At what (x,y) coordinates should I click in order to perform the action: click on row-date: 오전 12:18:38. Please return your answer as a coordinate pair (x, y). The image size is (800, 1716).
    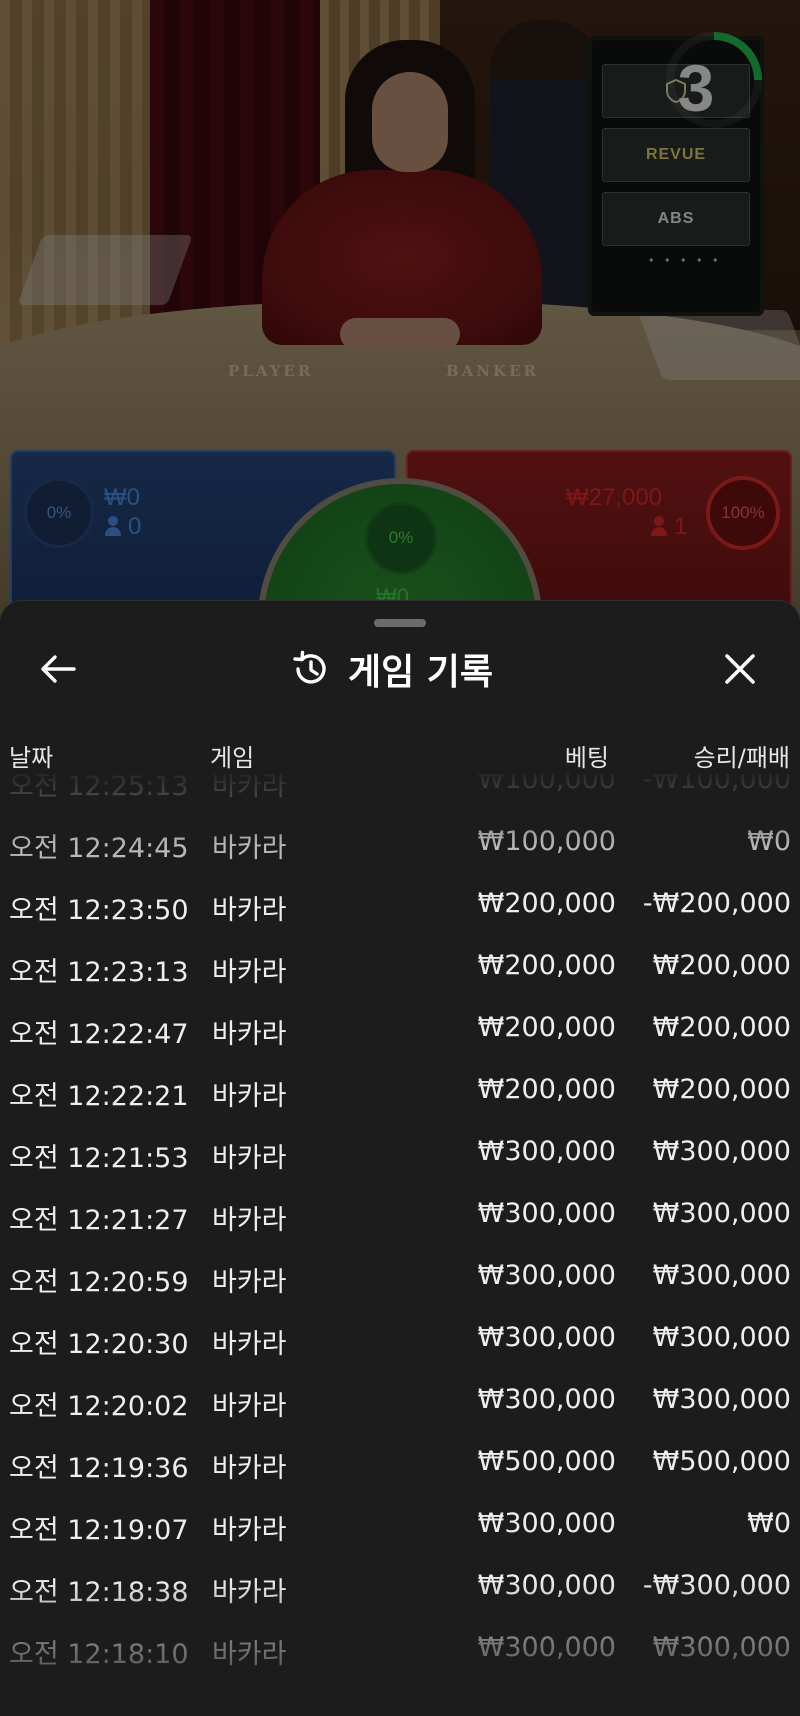
    Looking at the image, I should click on (99, 1592).